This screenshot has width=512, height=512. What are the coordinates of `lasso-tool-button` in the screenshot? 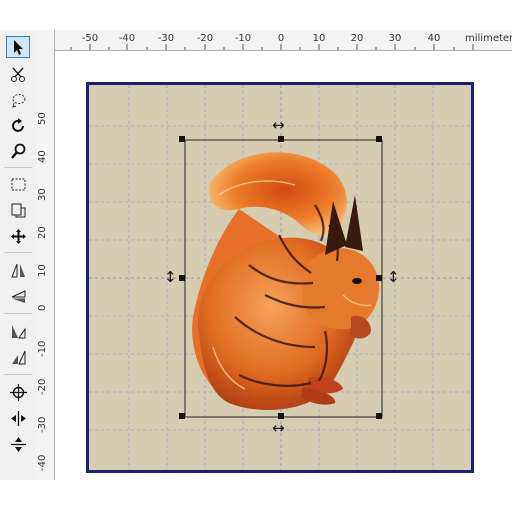 It's located at (18, 100).